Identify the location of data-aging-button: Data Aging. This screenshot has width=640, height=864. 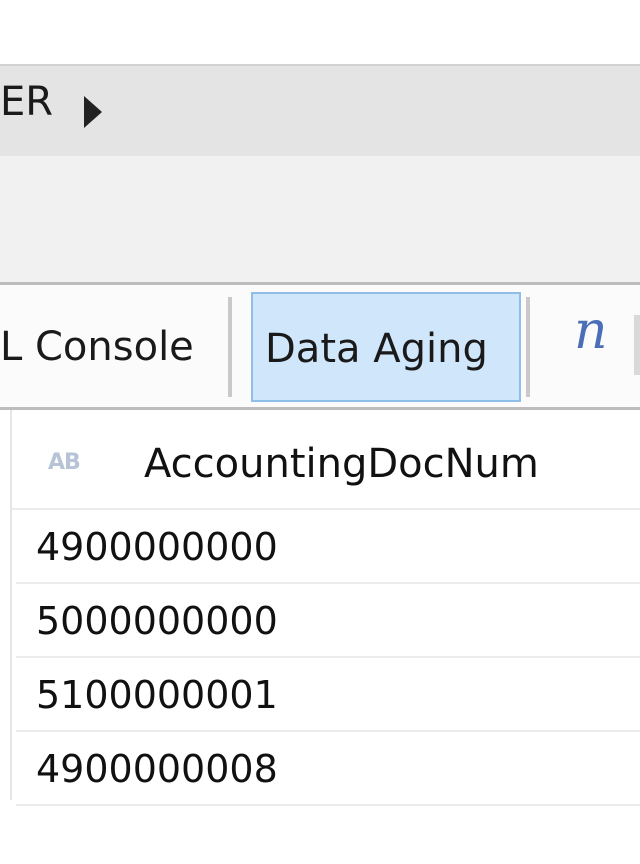
(386, 347).